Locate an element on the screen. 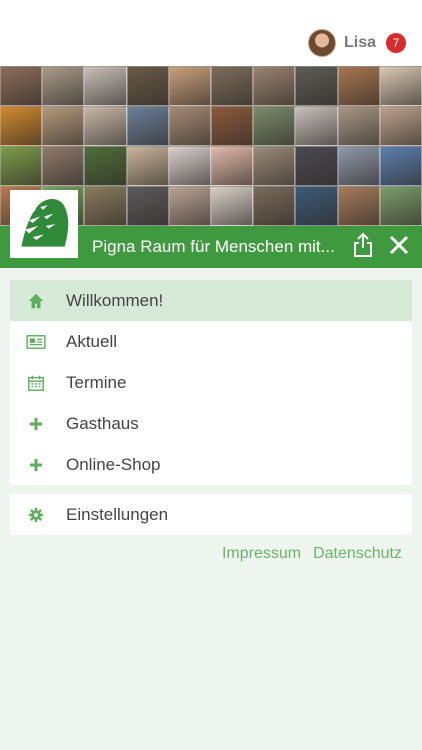 This screenshot has height=750, width=422. newspaper-icon is located at coordinates (36, 342).